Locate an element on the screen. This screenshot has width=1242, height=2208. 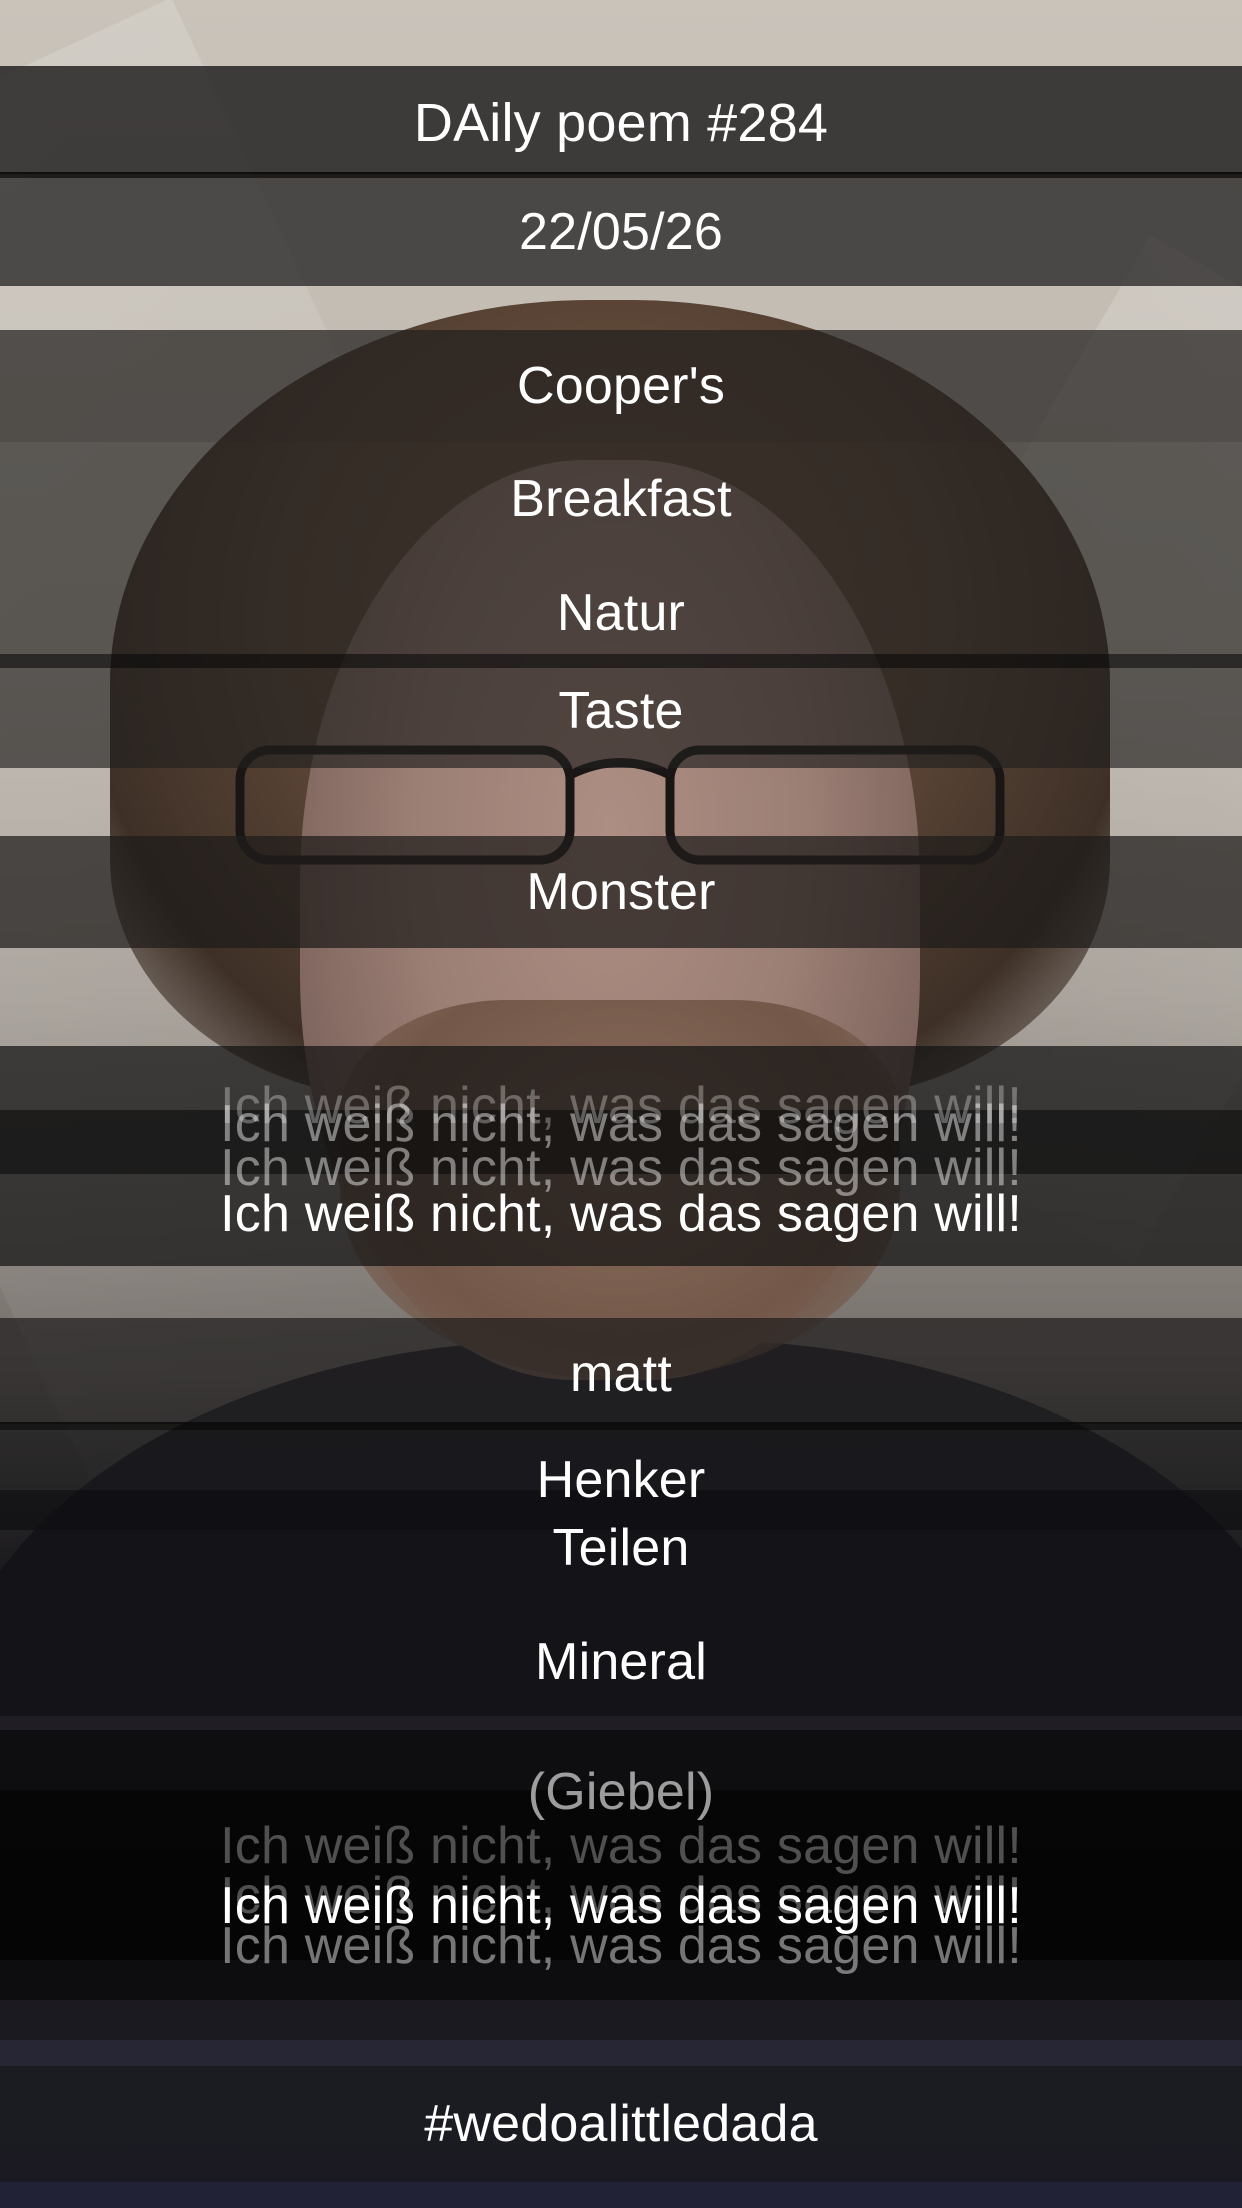
poem-line-3: Natur is located at coordinates (621, 613).